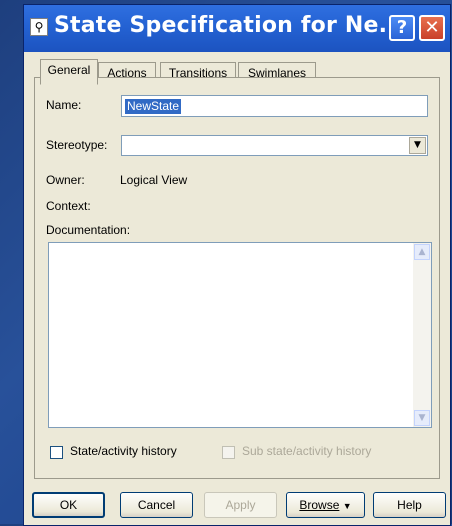  Describe the element at coordinates (347, 506) in the screenshot. I see `dropdown-arrow-icon: ▼` at that location.